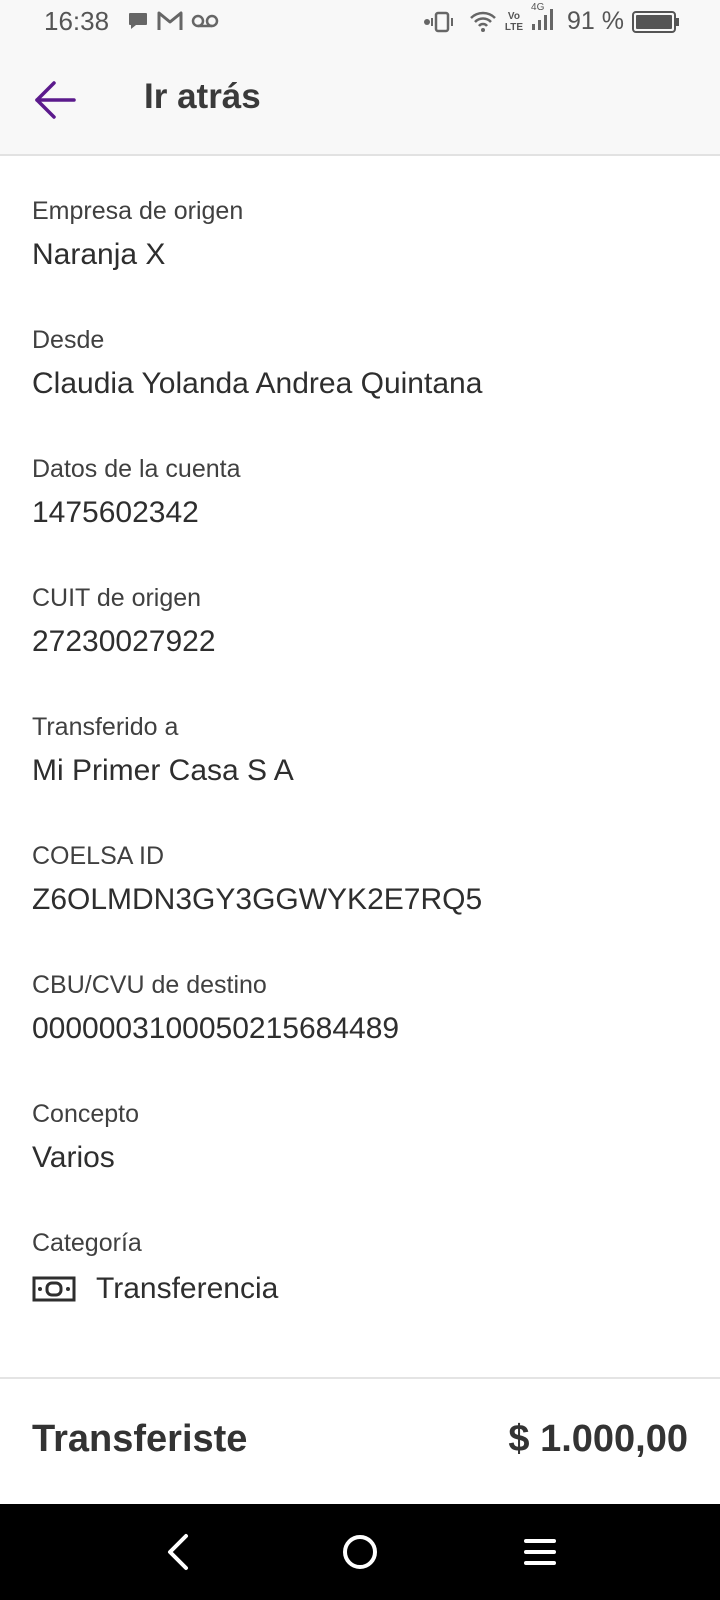 The image size is (720, 1600). I want to click on status-bar: 16:38 Vo LTE 4G 91 %, so click(360, 22).